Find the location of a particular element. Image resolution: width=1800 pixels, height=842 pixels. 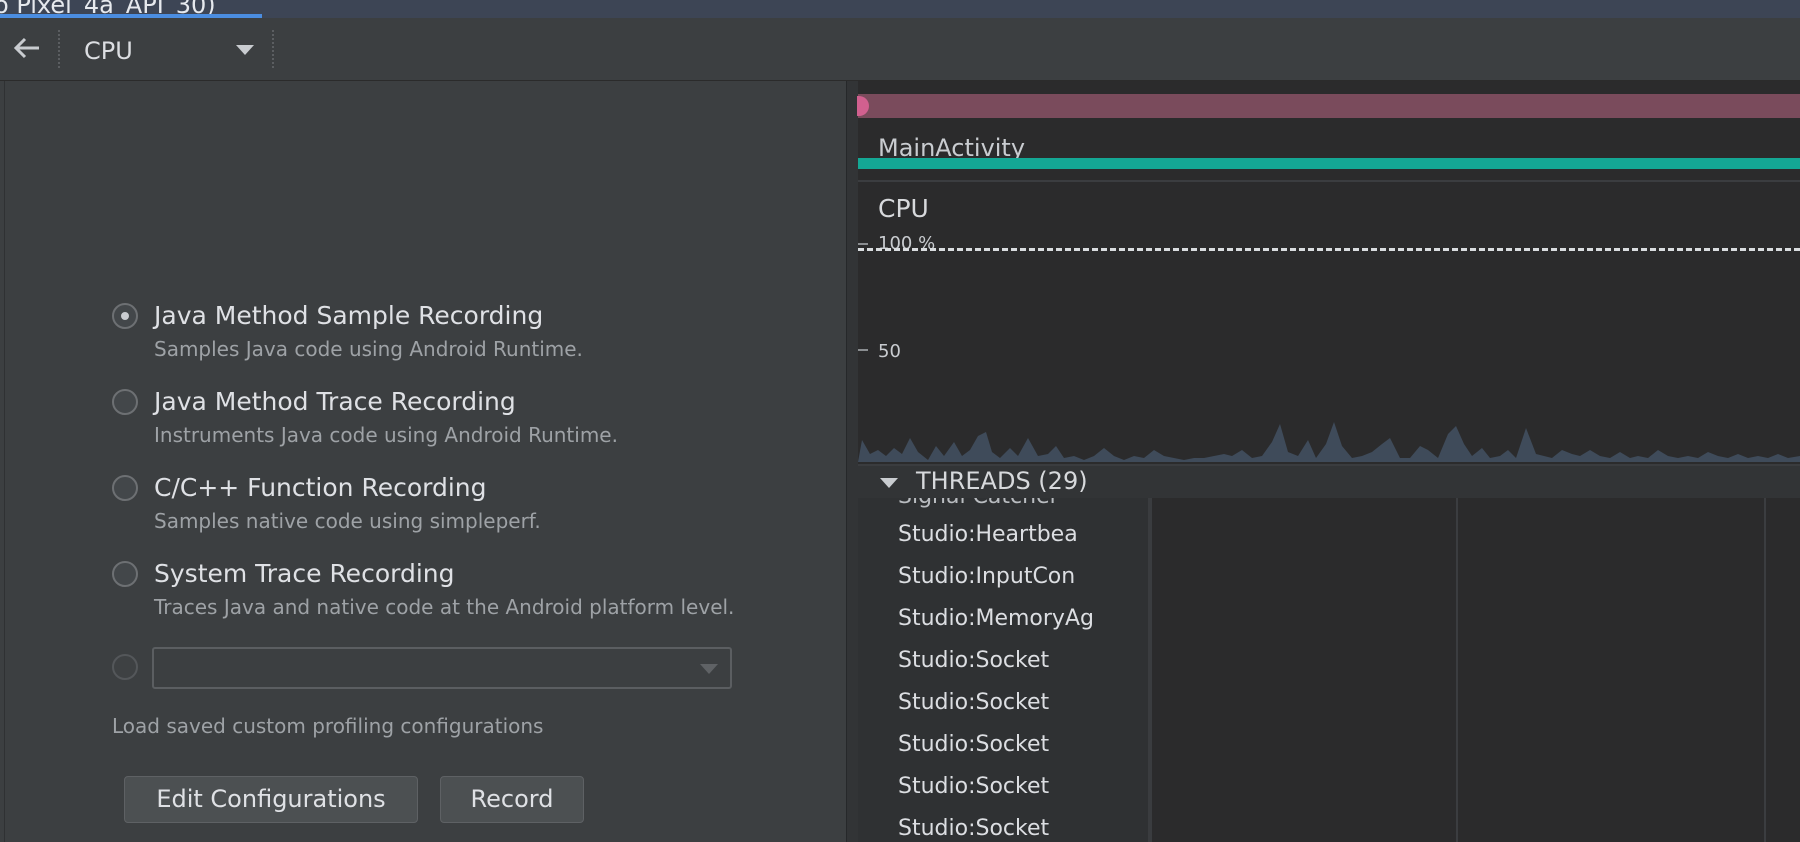

panel-edge is located at coordinates (4, 461).